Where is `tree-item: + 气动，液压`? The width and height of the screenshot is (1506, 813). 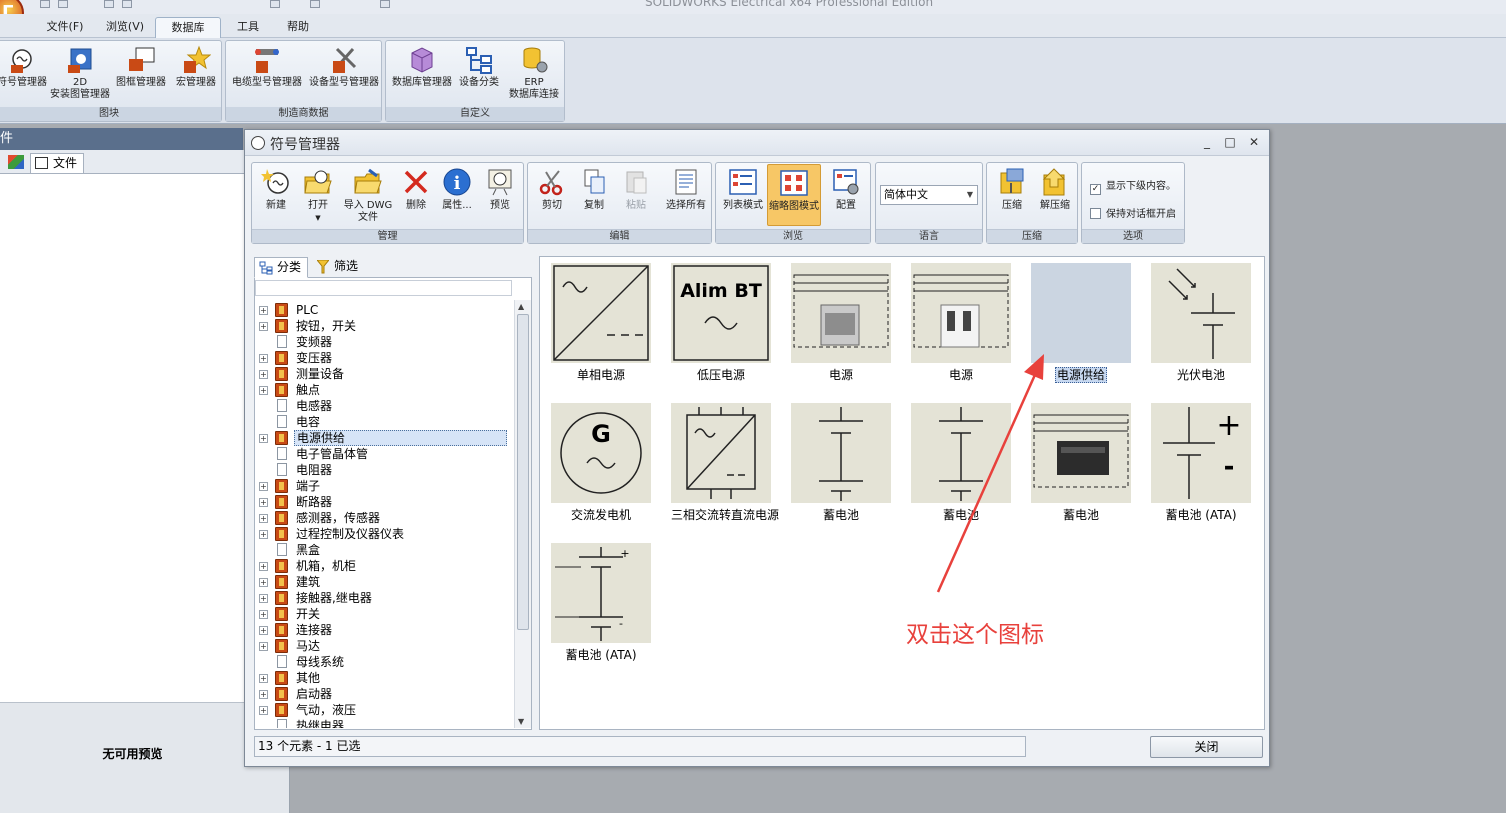
tree-item: + 气动，液压 is located at coordinates (384, 710).